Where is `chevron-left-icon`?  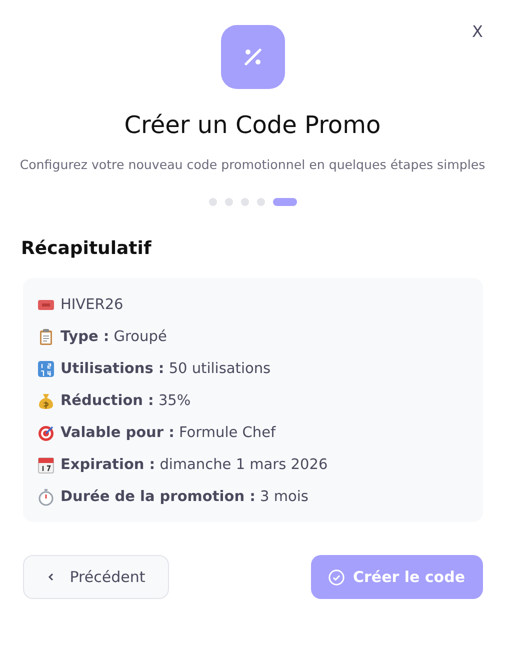 chevron-left-icon is located at coordinates (51, 577).